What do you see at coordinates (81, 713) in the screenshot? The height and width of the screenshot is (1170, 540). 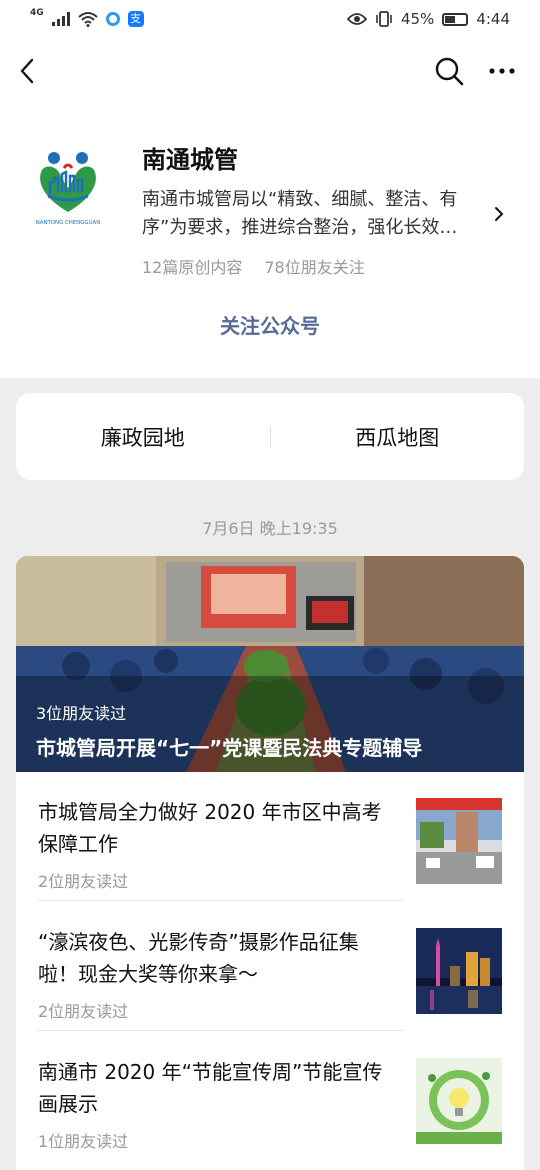 I see `cover-reads: 3位朋友读过` at bounding box center [81, 713].